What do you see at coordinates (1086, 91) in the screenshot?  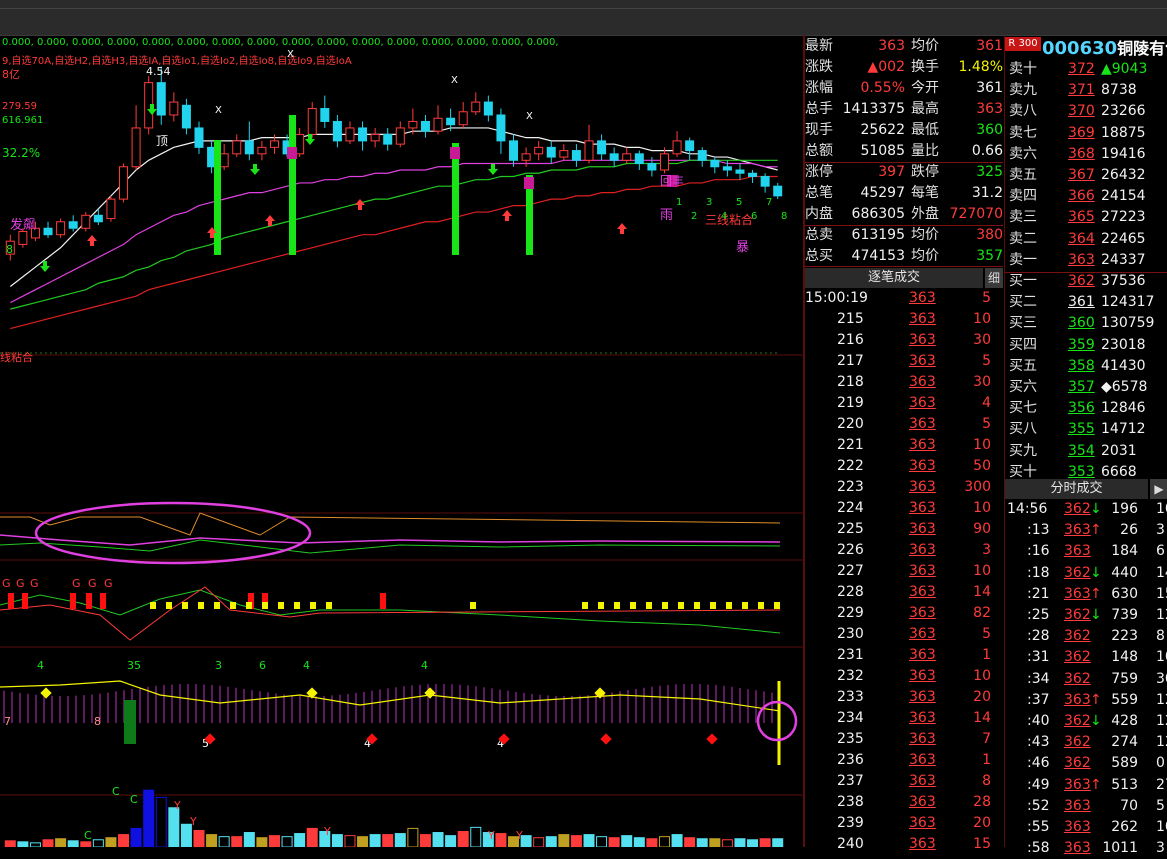 I see `ask-row: 卖九 371 8738` at bounding box center [1086, 91].